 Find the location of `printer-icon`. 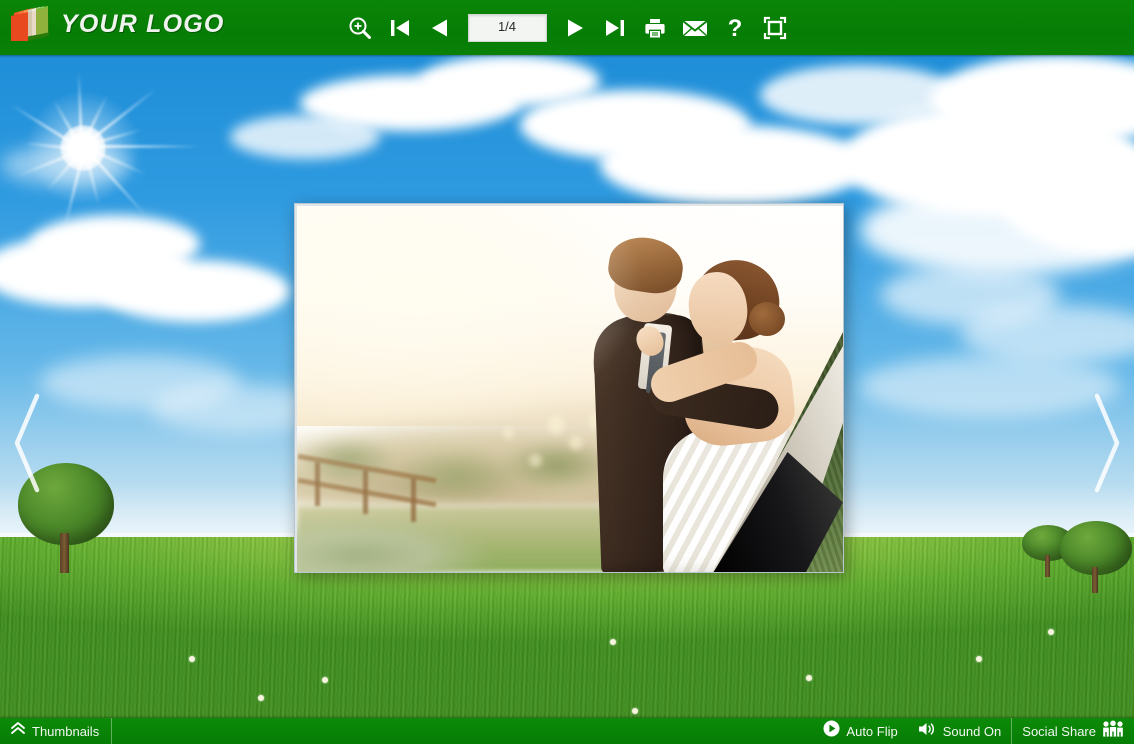

printer-icon is located at coordinates (655, 28).